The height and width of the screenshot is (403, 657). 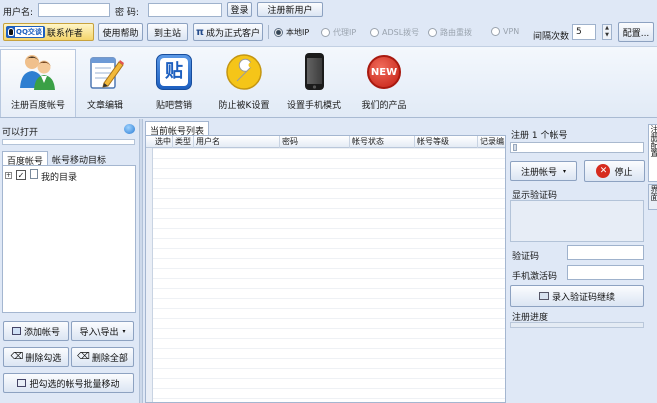 What do you see at coordinates (583, 297) in the screenshot?
I see `submit-captcha-label: 录入验证码继续` at bounding box center [583, 297].